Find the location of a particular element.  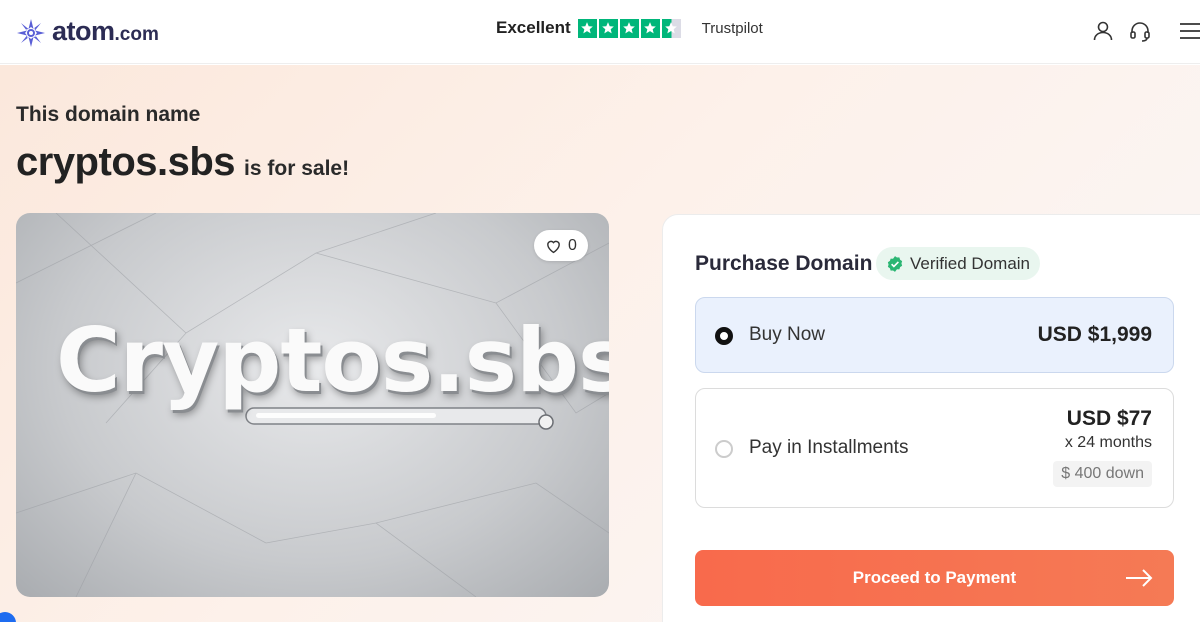

down-payment: $ 400 down is located at coordinates (1102, 474).